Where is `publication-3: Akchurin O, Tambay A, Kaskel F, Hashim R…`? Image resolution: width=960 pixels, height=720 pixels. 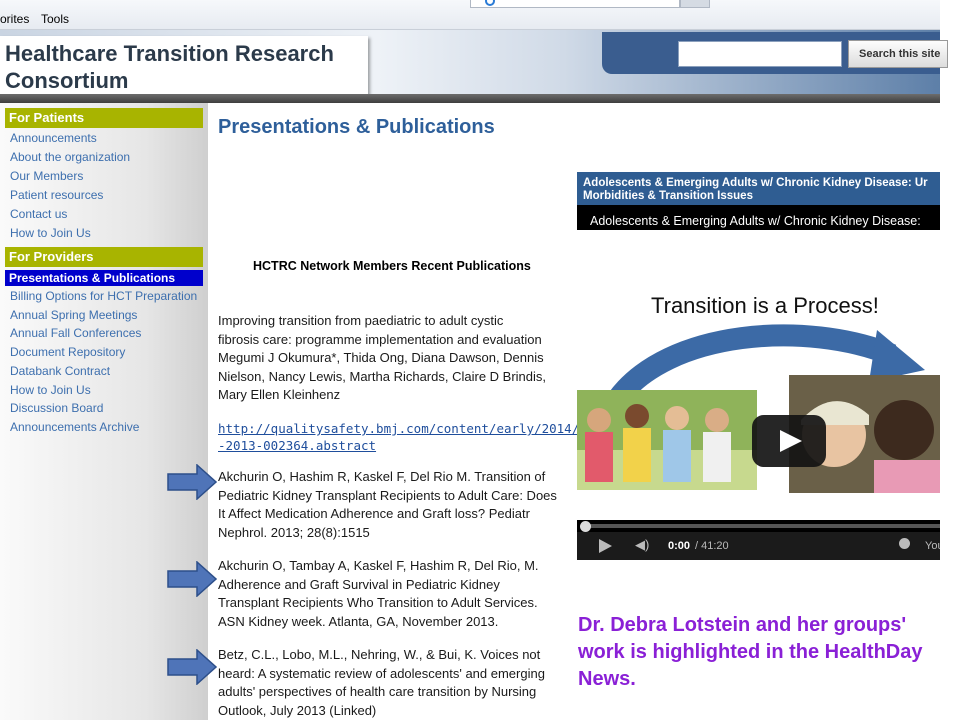 publication-3: Akchurin O, Tambay A, Kaskel F, Hashim R… is located at coordinates (378, 593).